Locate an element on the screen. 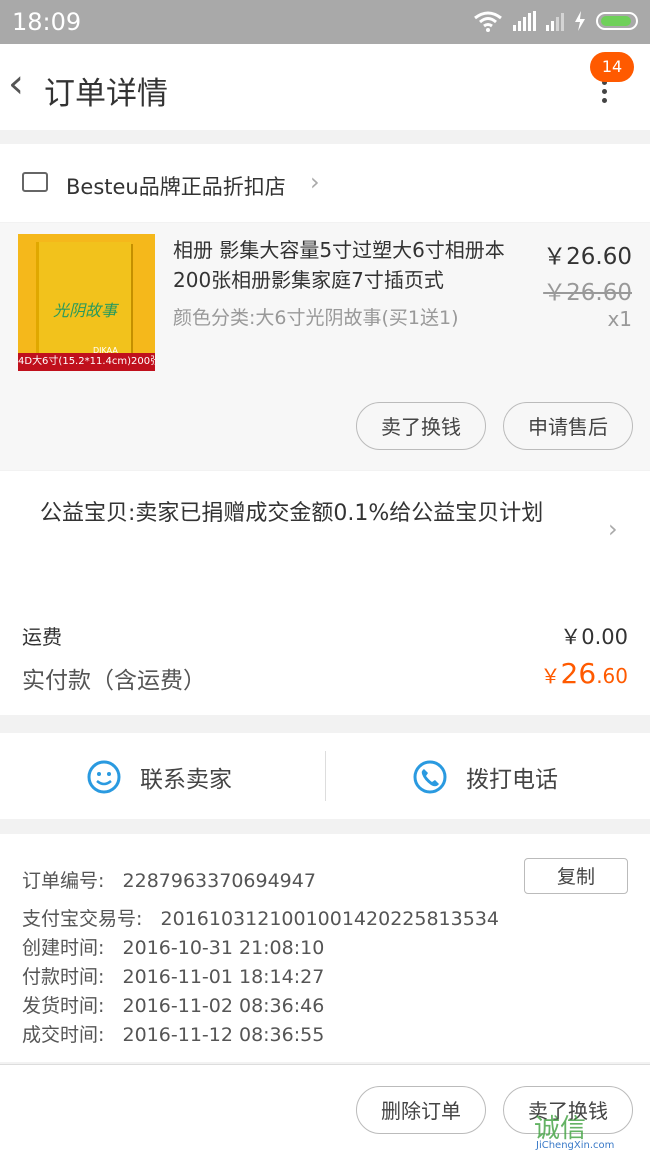  sell-button: 卖了换钱 is located at coordinates (421, 426).